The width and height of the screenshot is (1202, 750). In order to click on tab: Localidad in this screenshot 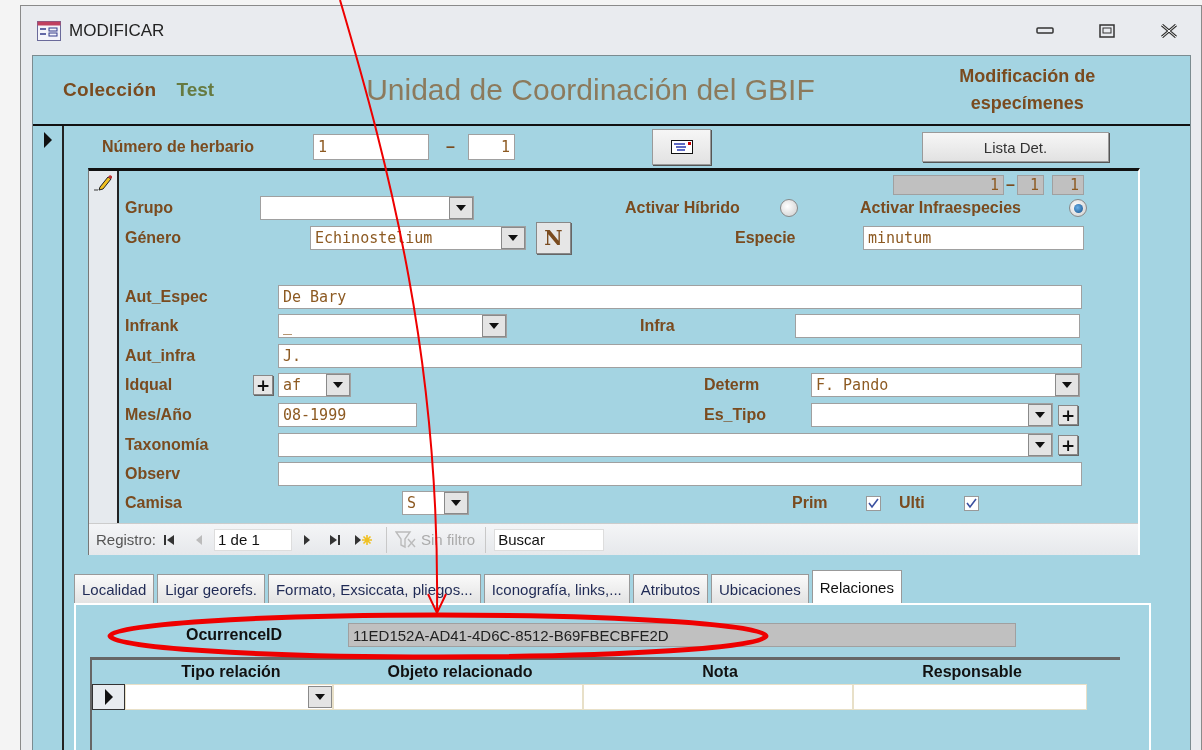, I will do `click(114, 588)`.